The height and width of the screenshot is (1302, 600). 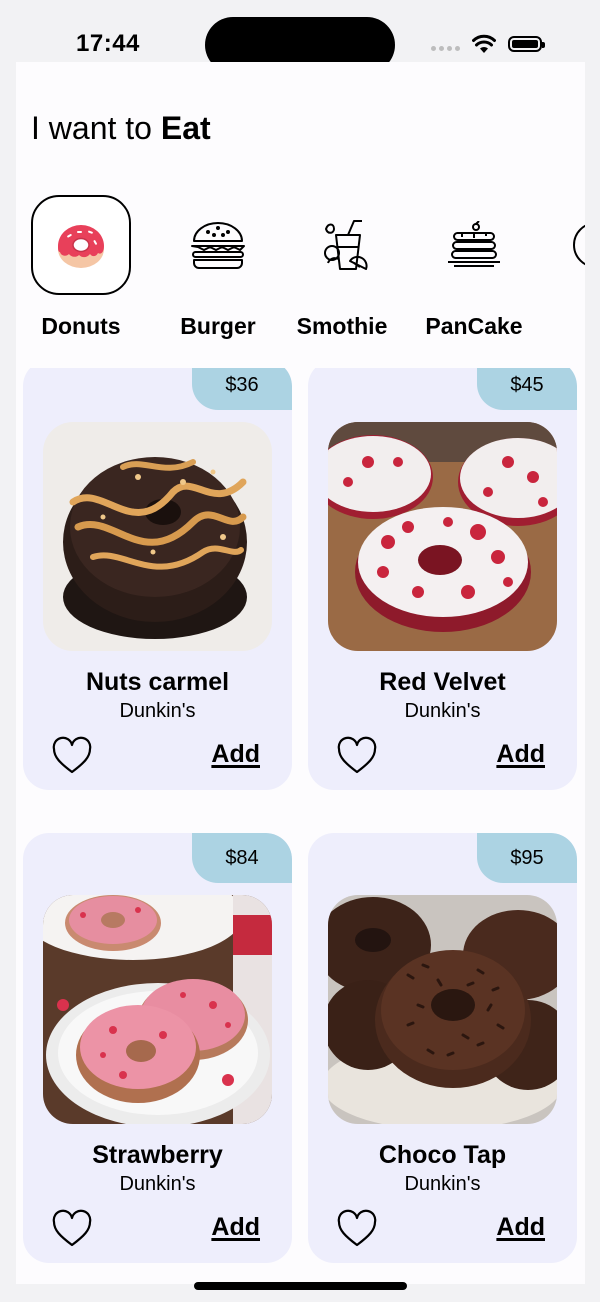 What do you see at coordinates (185, 128) in the screenshot?
I see `title-emphasis: Eat` at bounding box center [185, 128].